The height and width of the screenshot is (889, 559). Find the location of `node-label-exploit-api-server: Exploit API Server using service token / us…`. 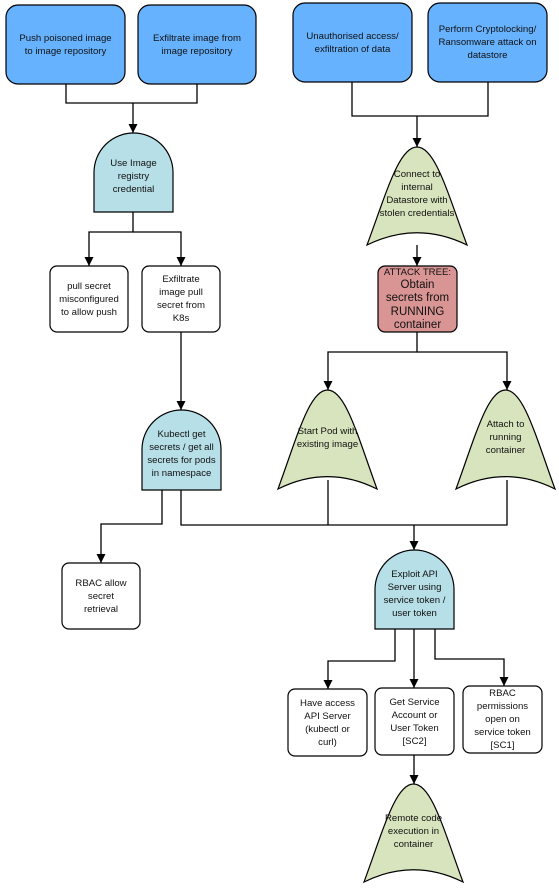

node-label-exploit-api-server: Exploit API Server using service token / us… is located at coordinates (414, 593).